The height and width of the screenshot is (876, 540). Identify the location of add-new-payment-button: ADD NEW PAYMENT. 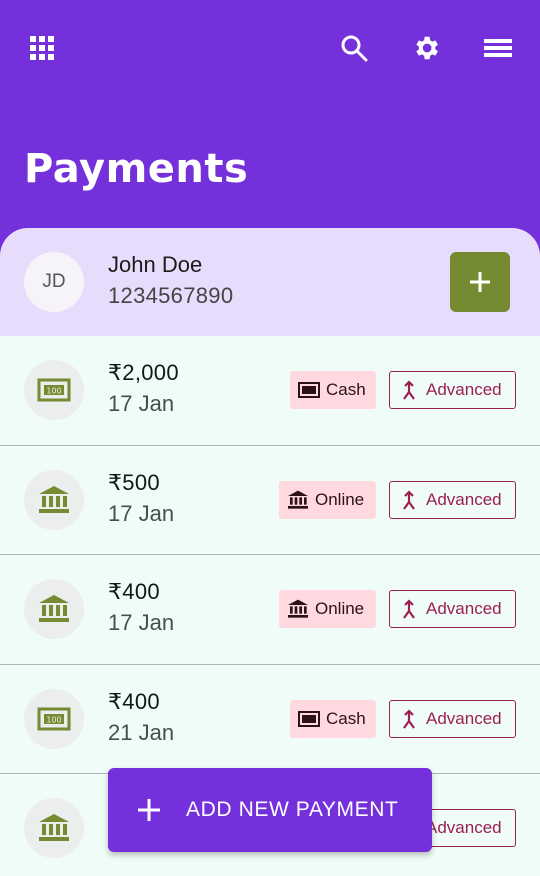
(270, 810).